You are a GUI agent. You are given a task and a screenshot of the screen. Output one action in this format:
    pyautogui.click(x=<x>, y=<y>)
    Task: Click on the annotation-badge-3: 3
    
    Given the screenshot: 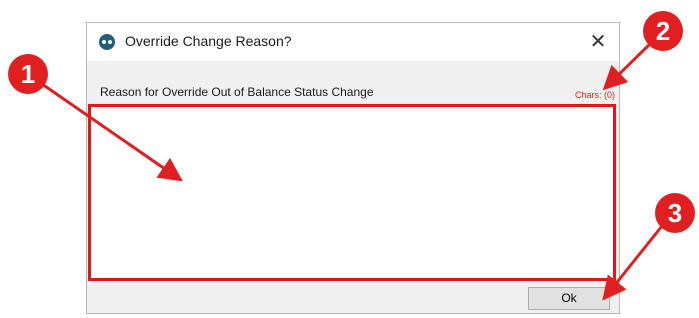 What is the action you would take?
    pyautogui.click(x=675, y=213)
    